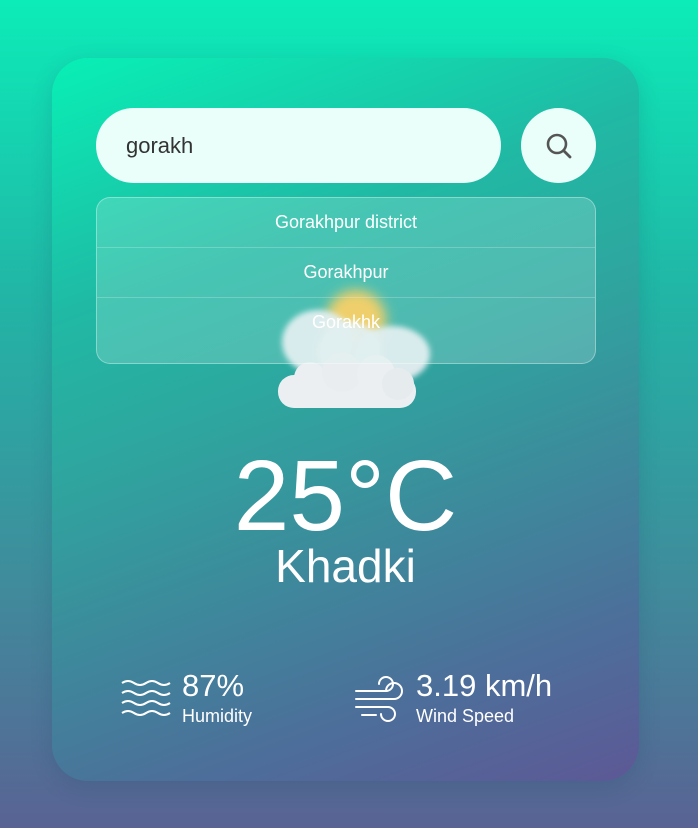 The width and height of the screenshot is (698, 828). What do you see at coordinates (346, 273) in the screenshot?
I see `suggestion-item: Gorakhpur` at bounding box center [346, 273].